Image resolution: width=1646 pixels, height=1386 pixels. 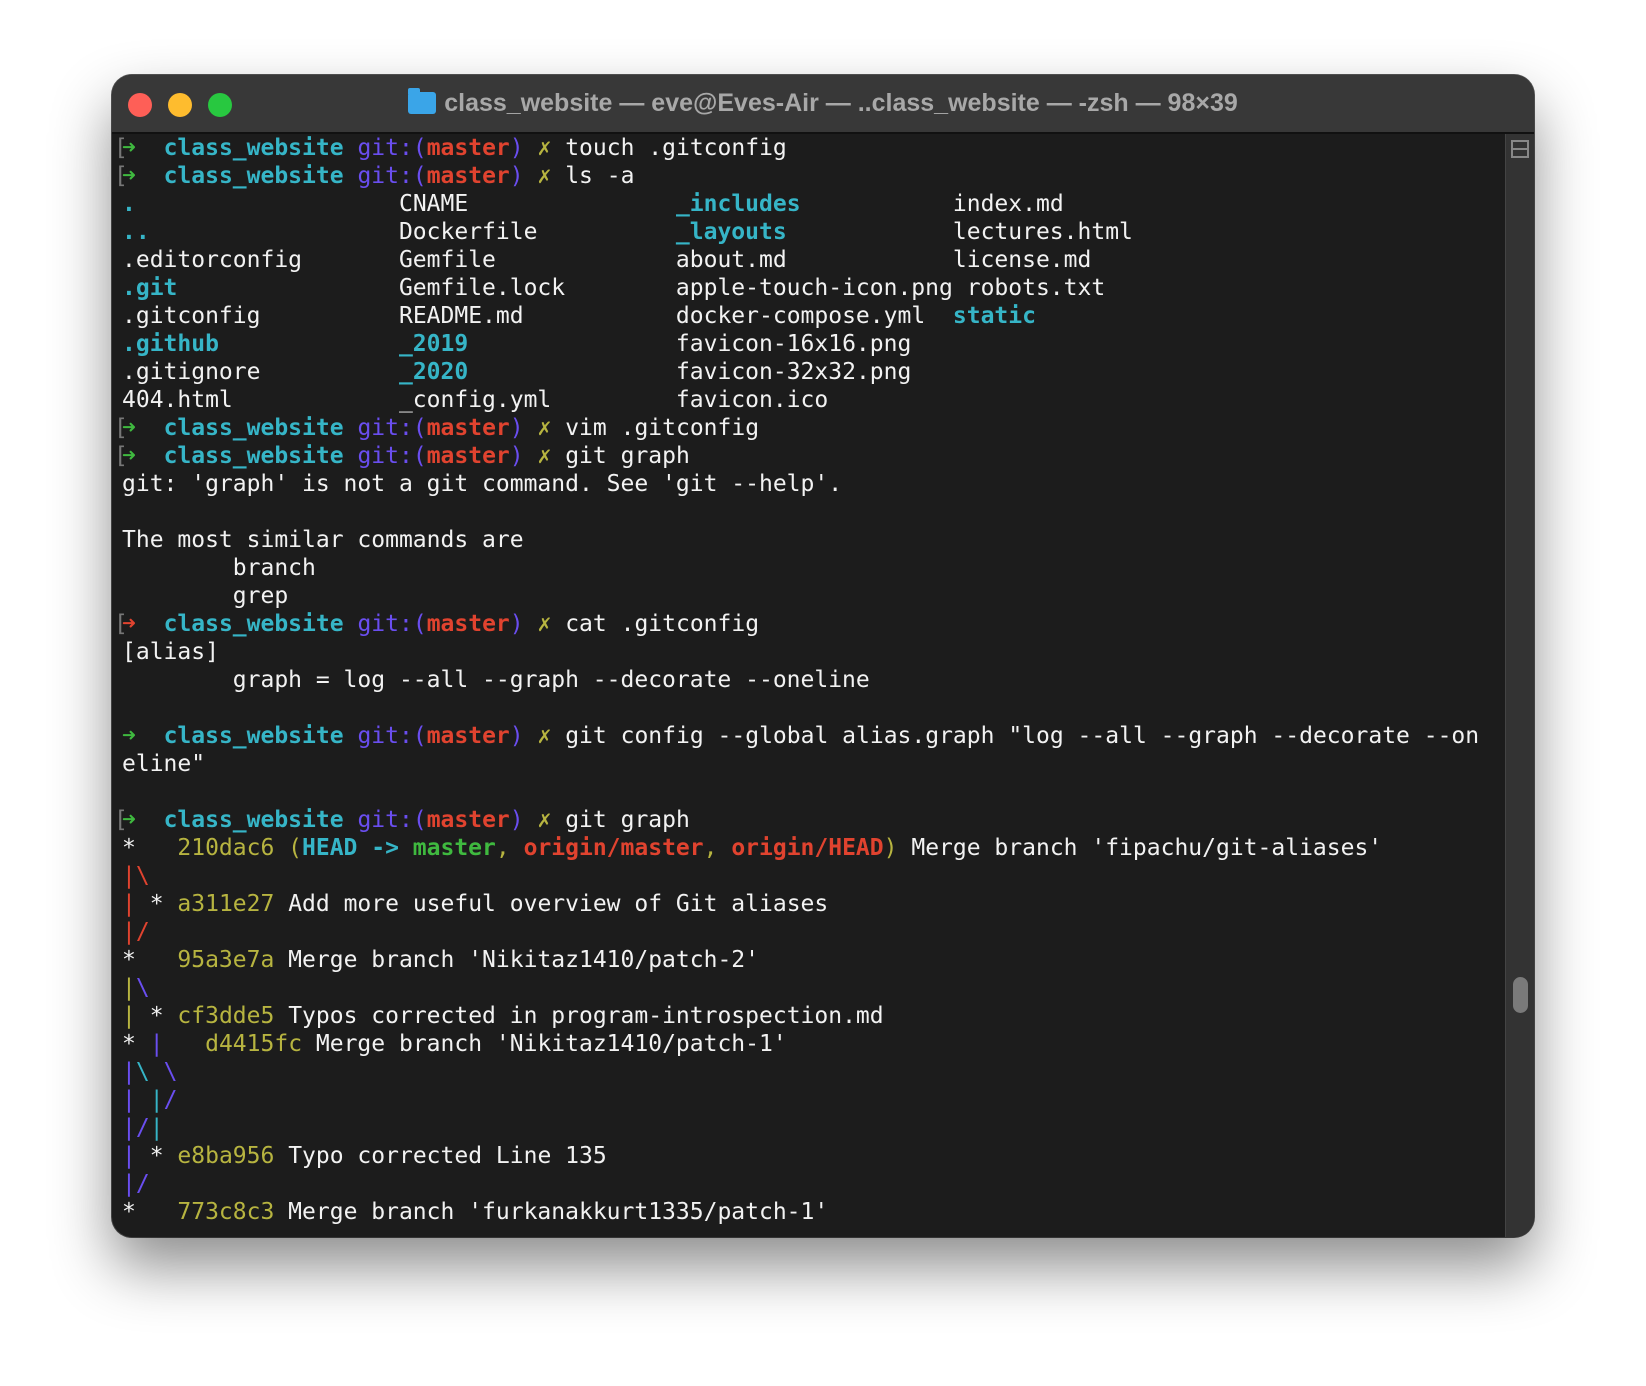 What do you see at coordinates (807, 848) in the screenshot?
I see `graph-segment: origin/HEAD` at bounding box center [807, 848].